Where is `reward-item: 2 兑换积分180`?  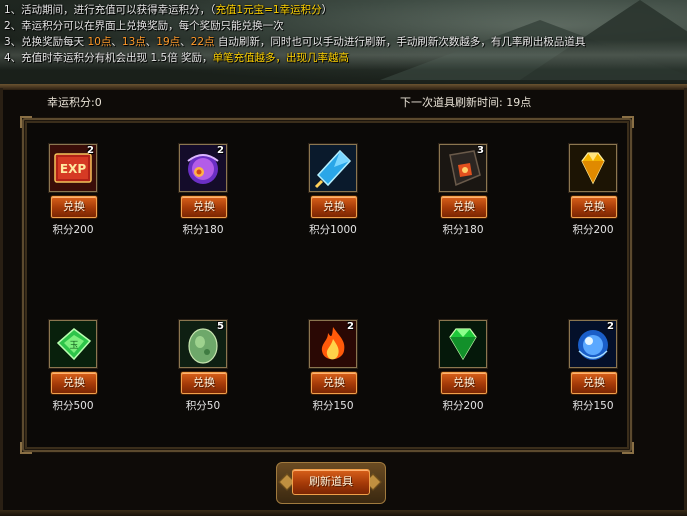
reward-item: 2 兑换积分180 is located at coordinates (203, 194).